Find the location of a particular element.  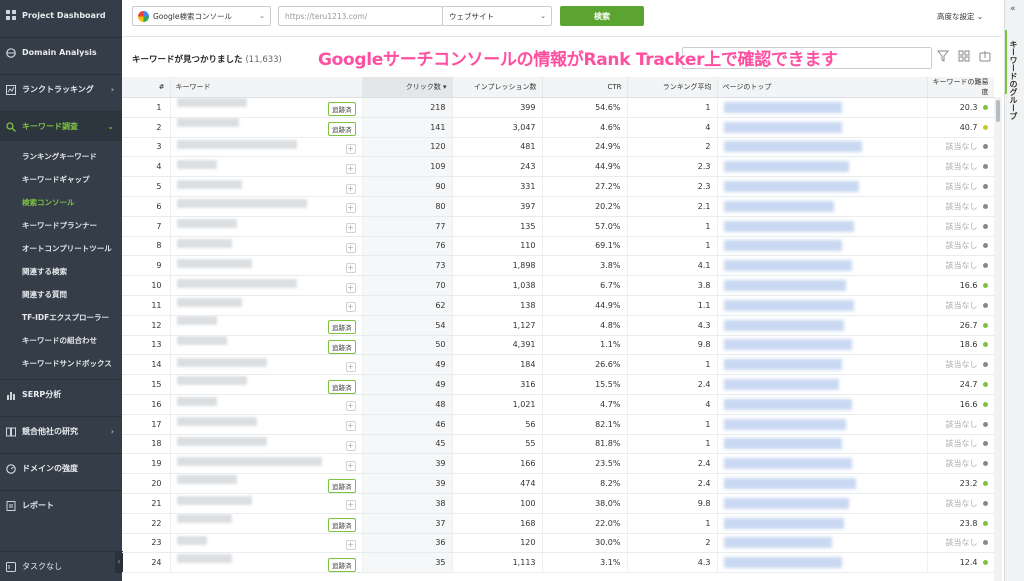

subnav-search-console: 検索コンソール is located at coordinates (48, 202).